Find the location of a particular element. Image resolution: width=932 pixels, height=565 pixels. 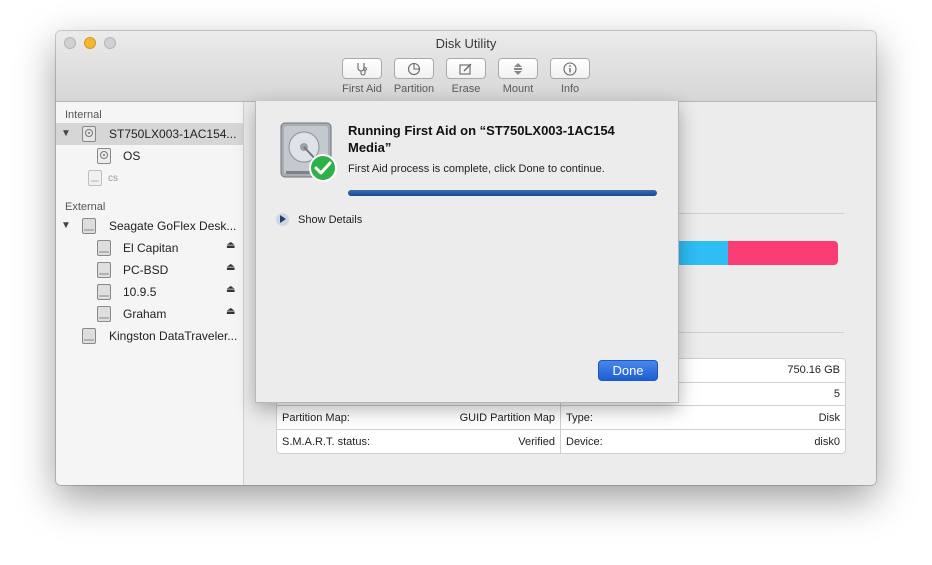

internal-disk-icon is located at coordinates (89, 134).